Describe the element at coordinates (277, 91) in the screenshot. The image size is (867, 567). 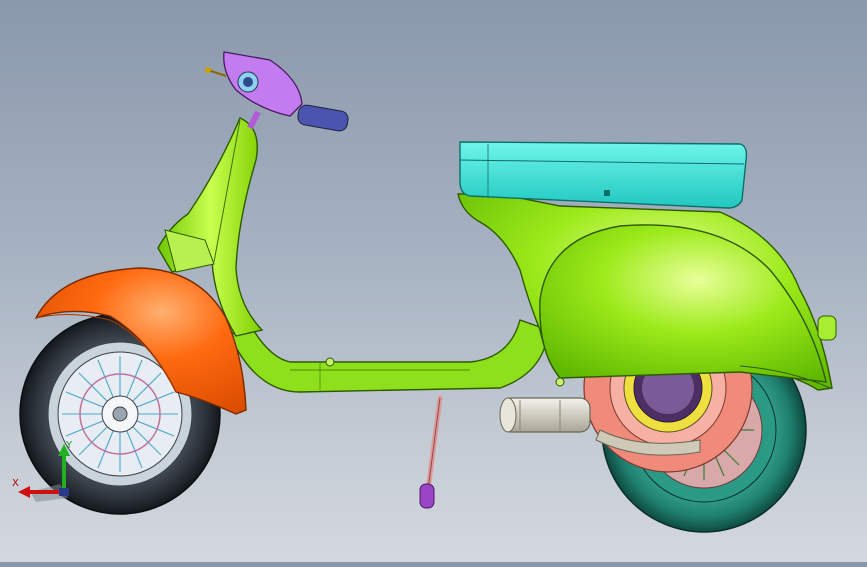
I see `handlebar` at that location.